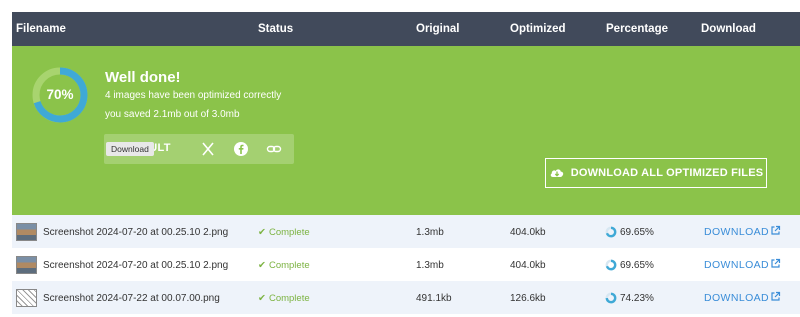  What do you see at coordinates (143, 77) in the screenshot?
I see `success-title: Well done!` at bounding box center [143, 77].